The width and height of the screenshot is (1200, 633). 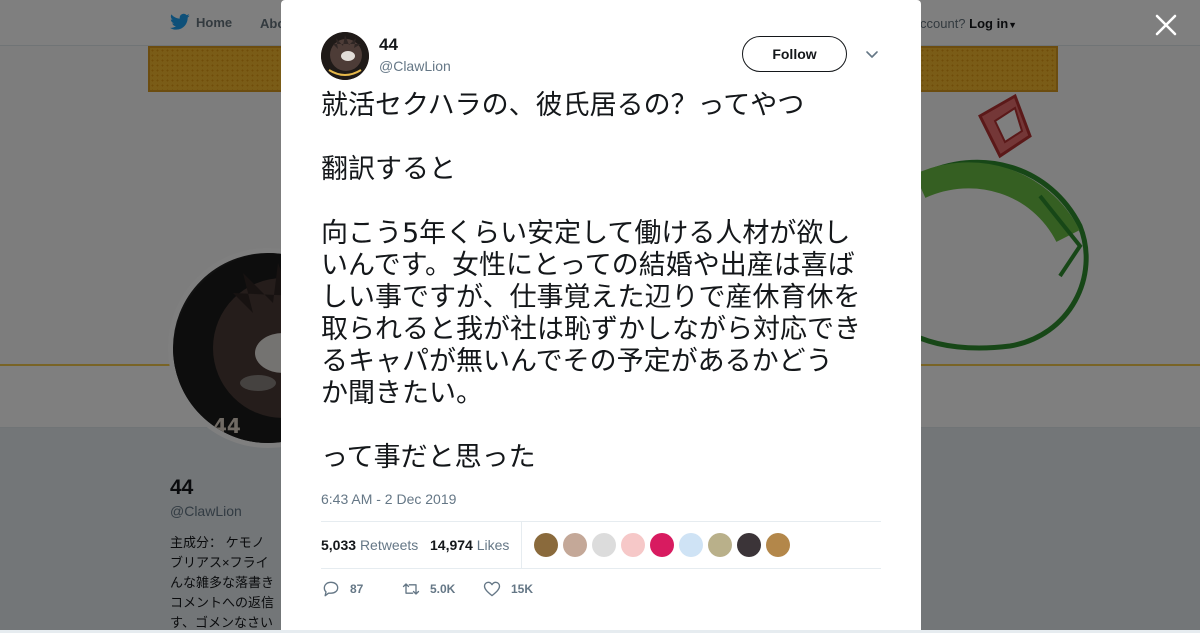 What do you see at coordinates (411, 589) in the screenshot?
I see `retweet-icon` at bounding box center [411, 589].